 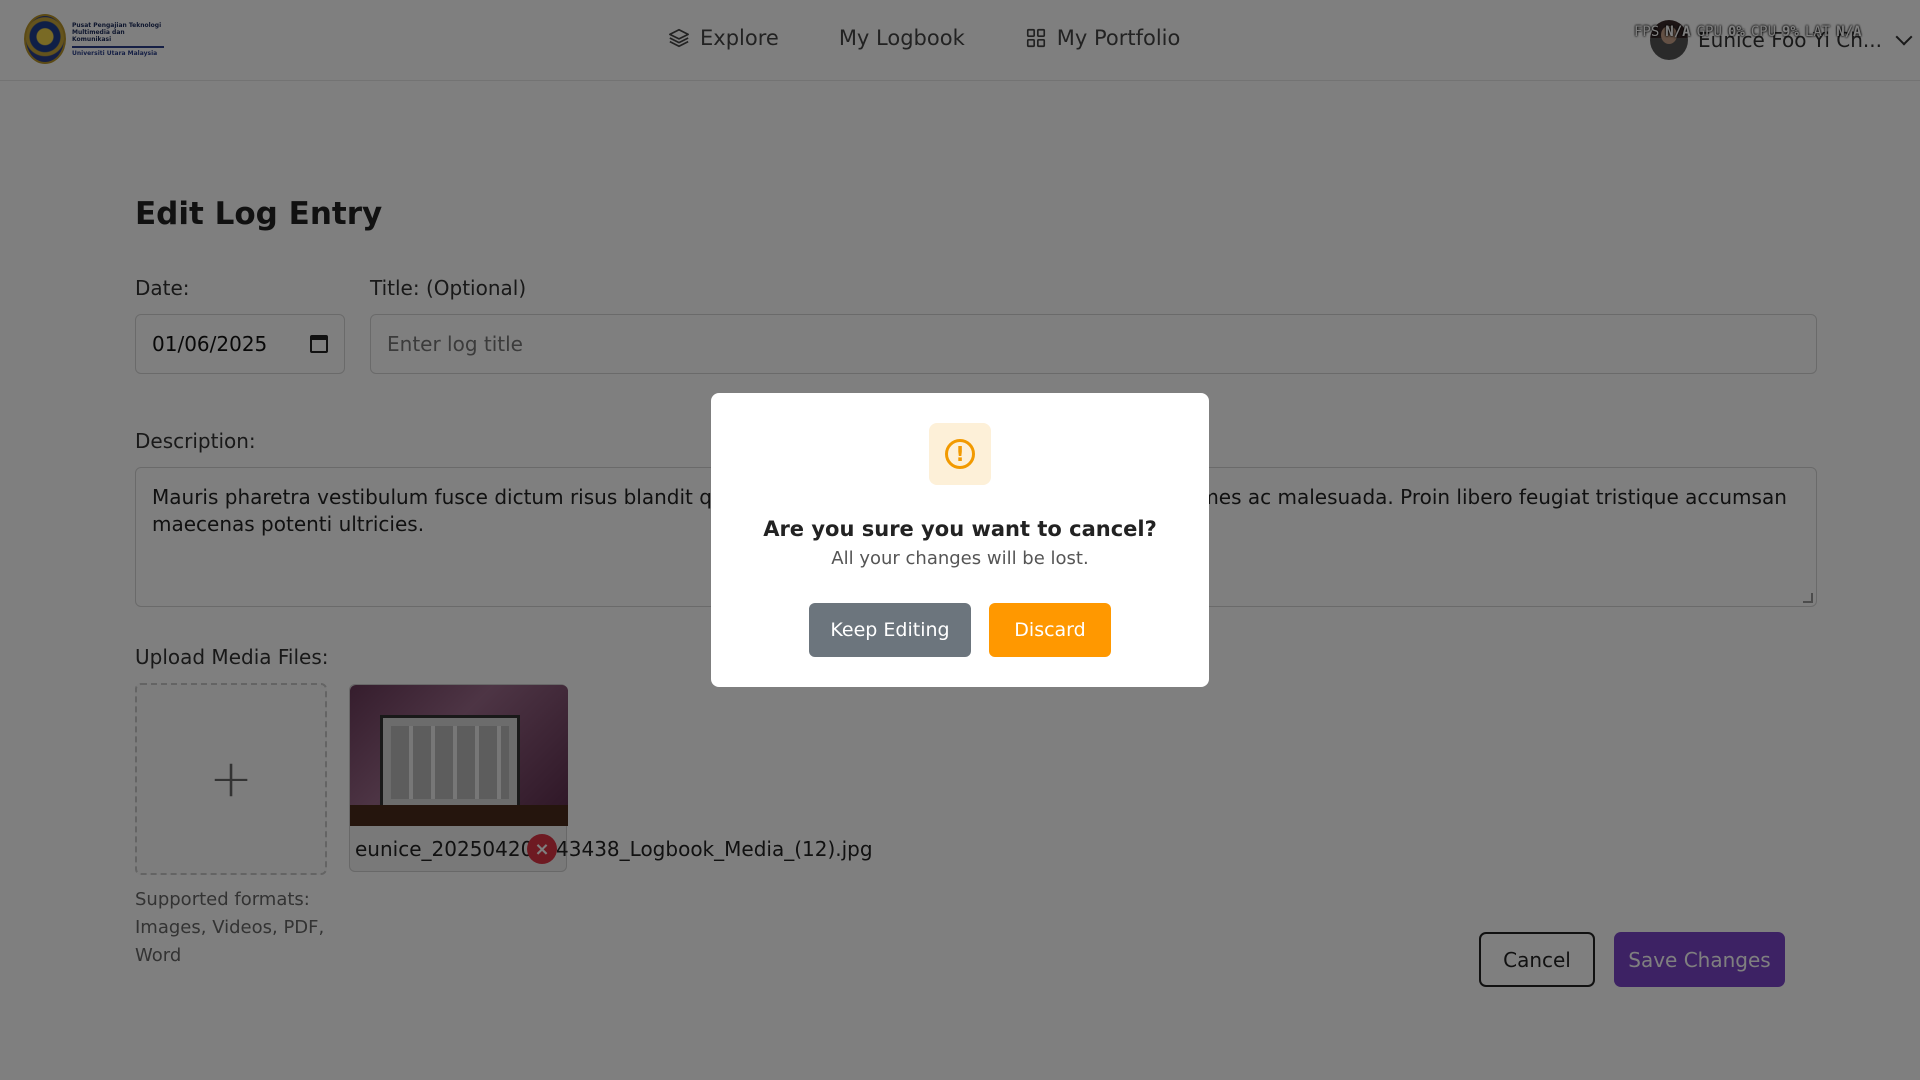 What do you see at coordinates (890, 630) in the screenshot?
I see `keep-editing-button: Keep Editing` at bounding box center [890, 630].